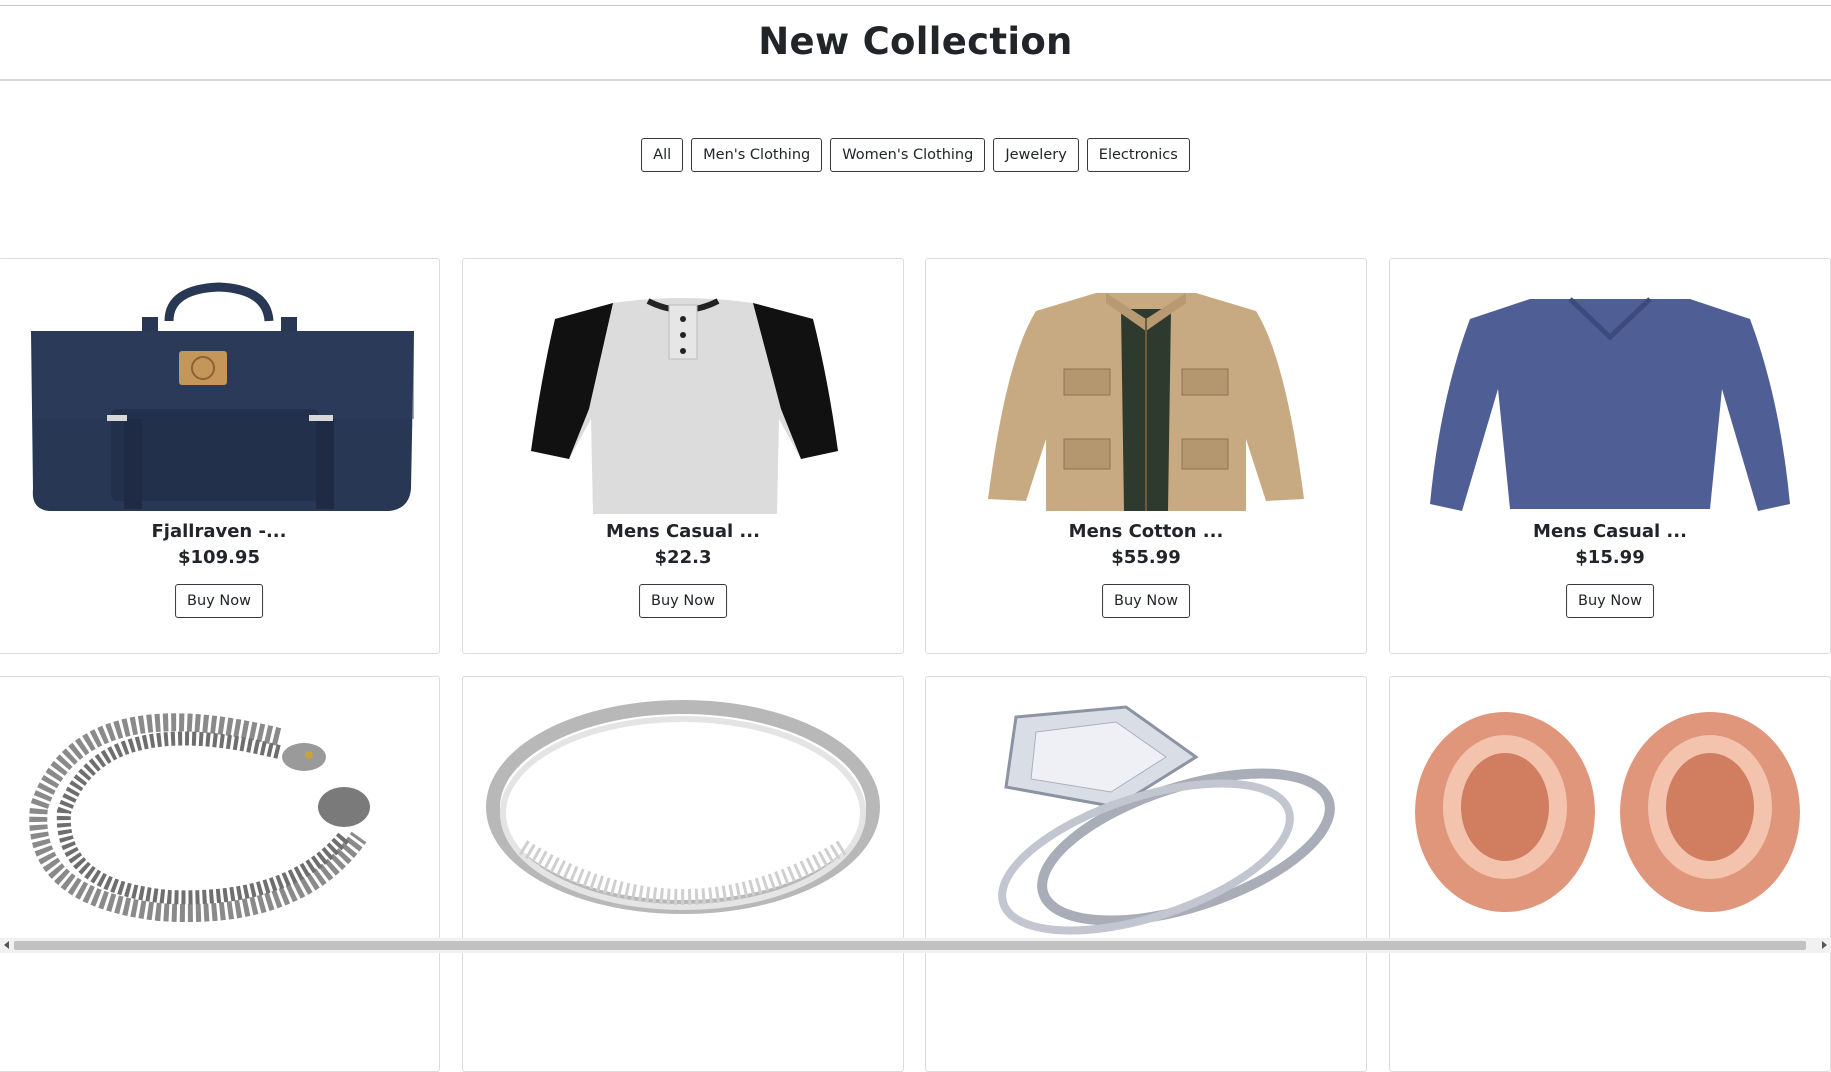 This screenshot has height=1072, width=1831. Describe the element at coordinates (1138, 155) in the screenshot. I see `filter-electronics-button: Electronics` at that location.